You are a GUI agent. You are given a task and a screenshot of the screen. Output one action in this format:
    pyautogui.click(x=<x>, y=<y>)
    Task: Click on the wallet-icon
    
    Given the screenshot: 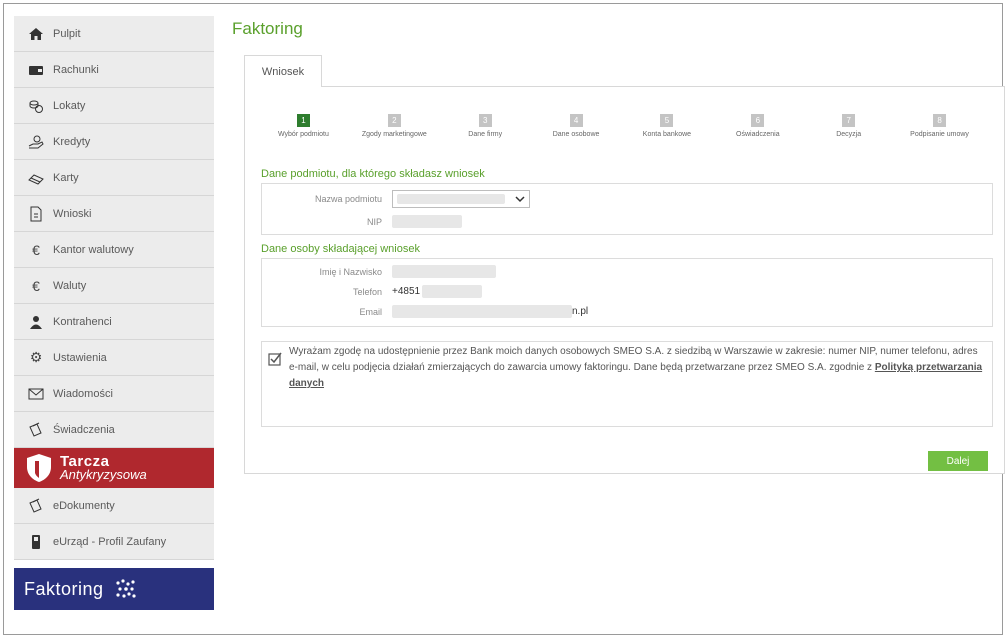 What is the action you would take?
    pyautogui.click(x=36, y=70)
    